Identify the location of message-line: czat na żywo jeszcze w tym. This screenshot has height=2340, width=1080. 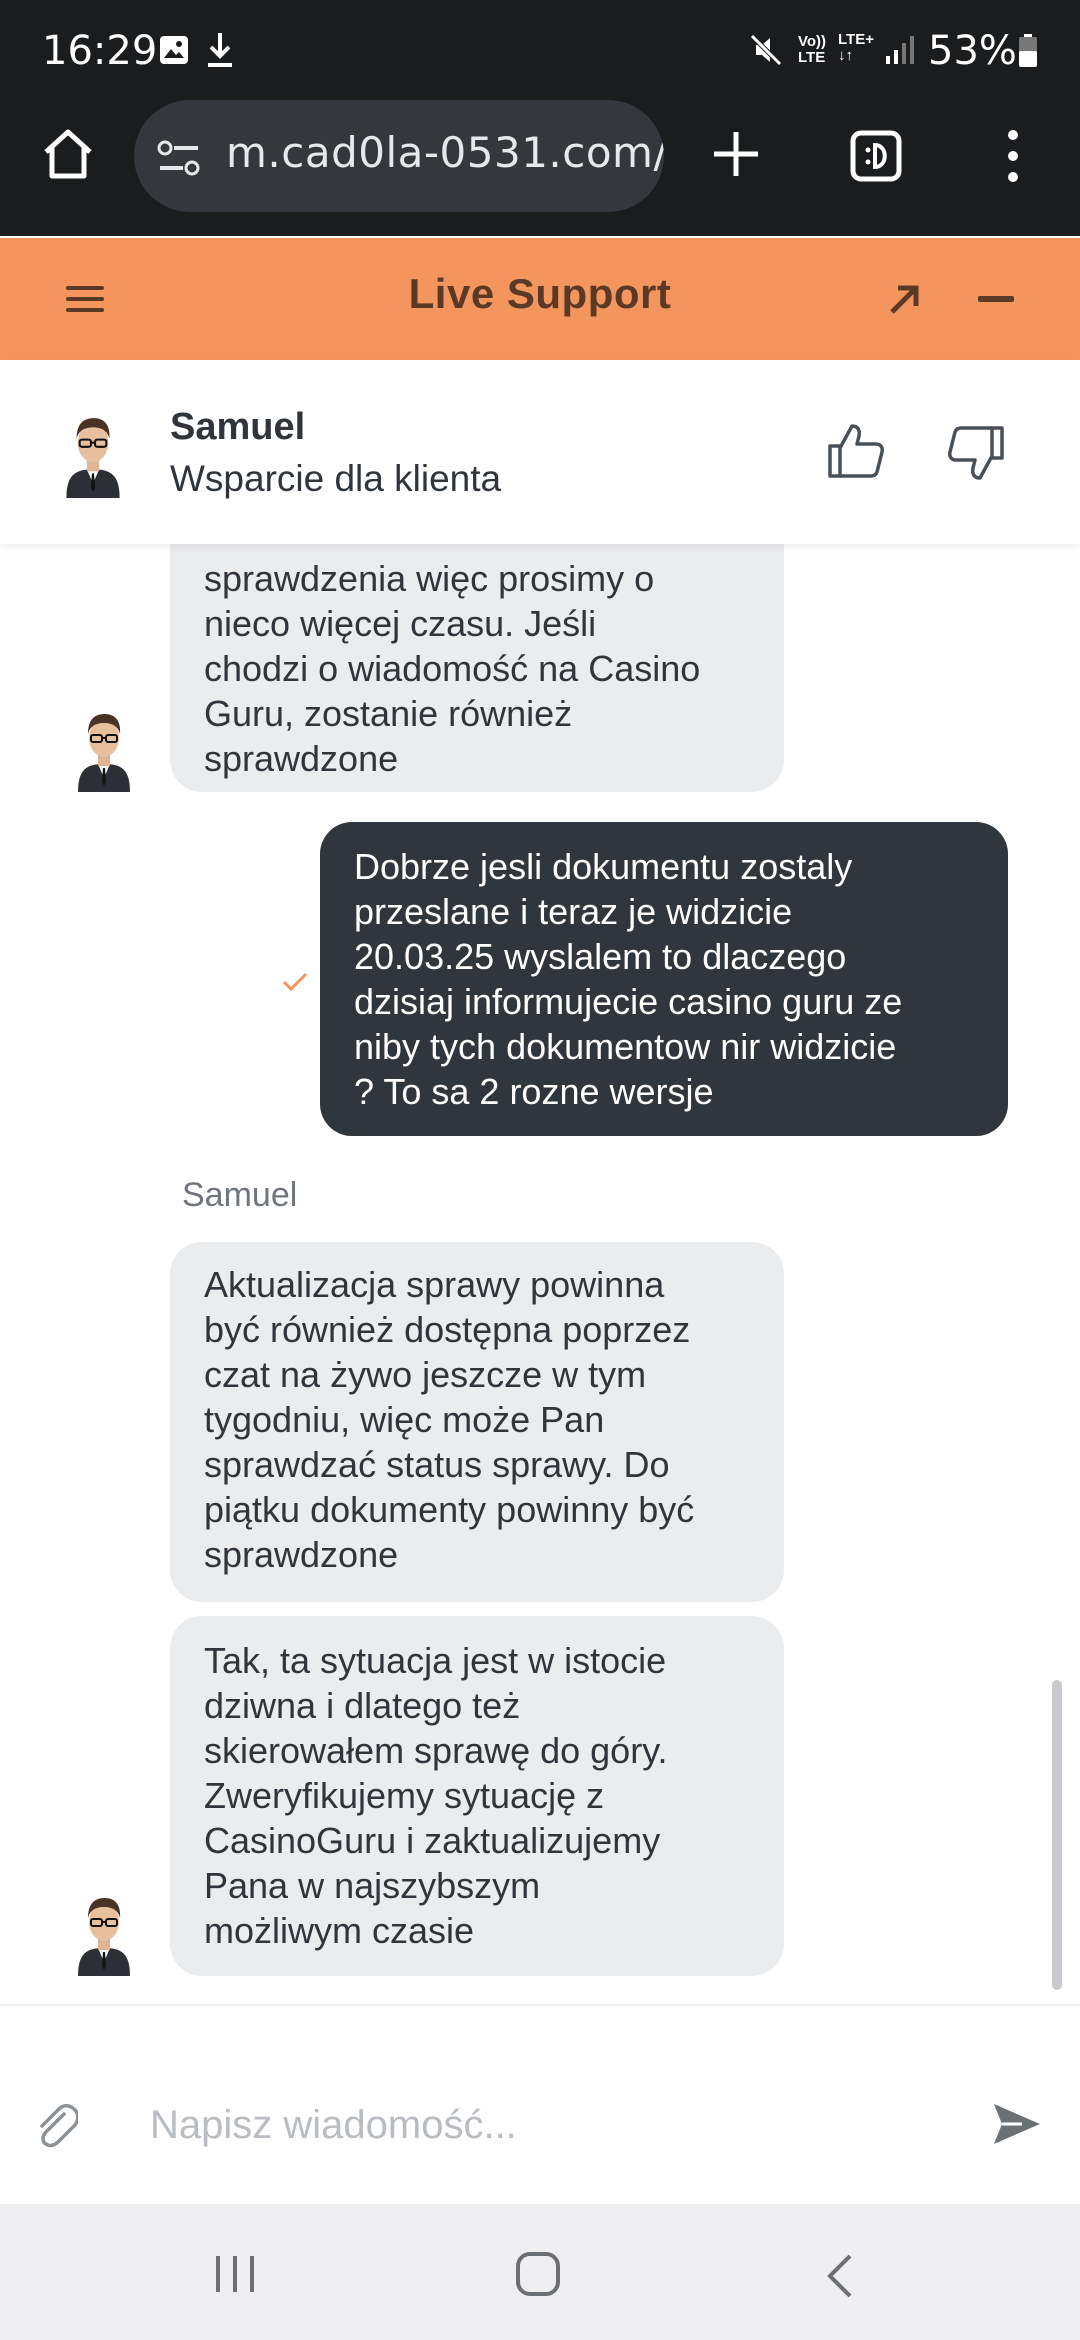
(425, 1374).